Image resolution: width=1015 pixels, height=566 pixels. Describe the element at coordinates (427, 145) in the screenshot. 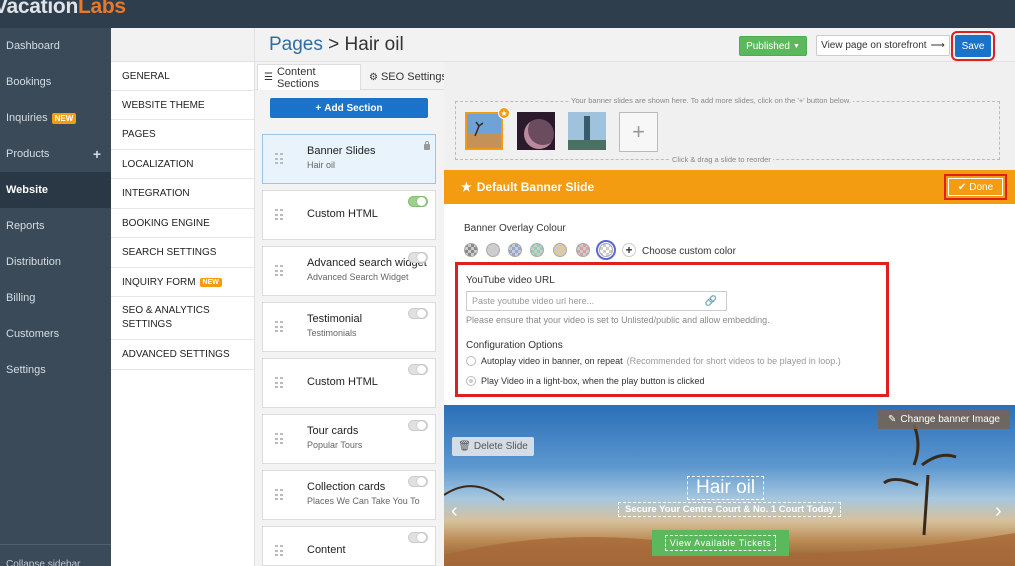

I see `lock-icon` at that location.